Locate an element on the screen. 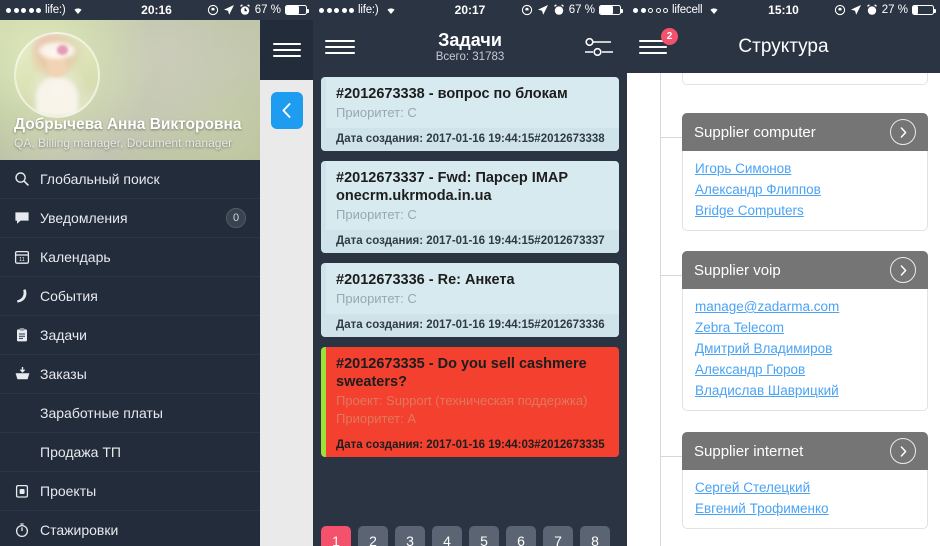 This screenshot has height=546, width=940. sliders-filter-icon is located at coordinates (599, 47).